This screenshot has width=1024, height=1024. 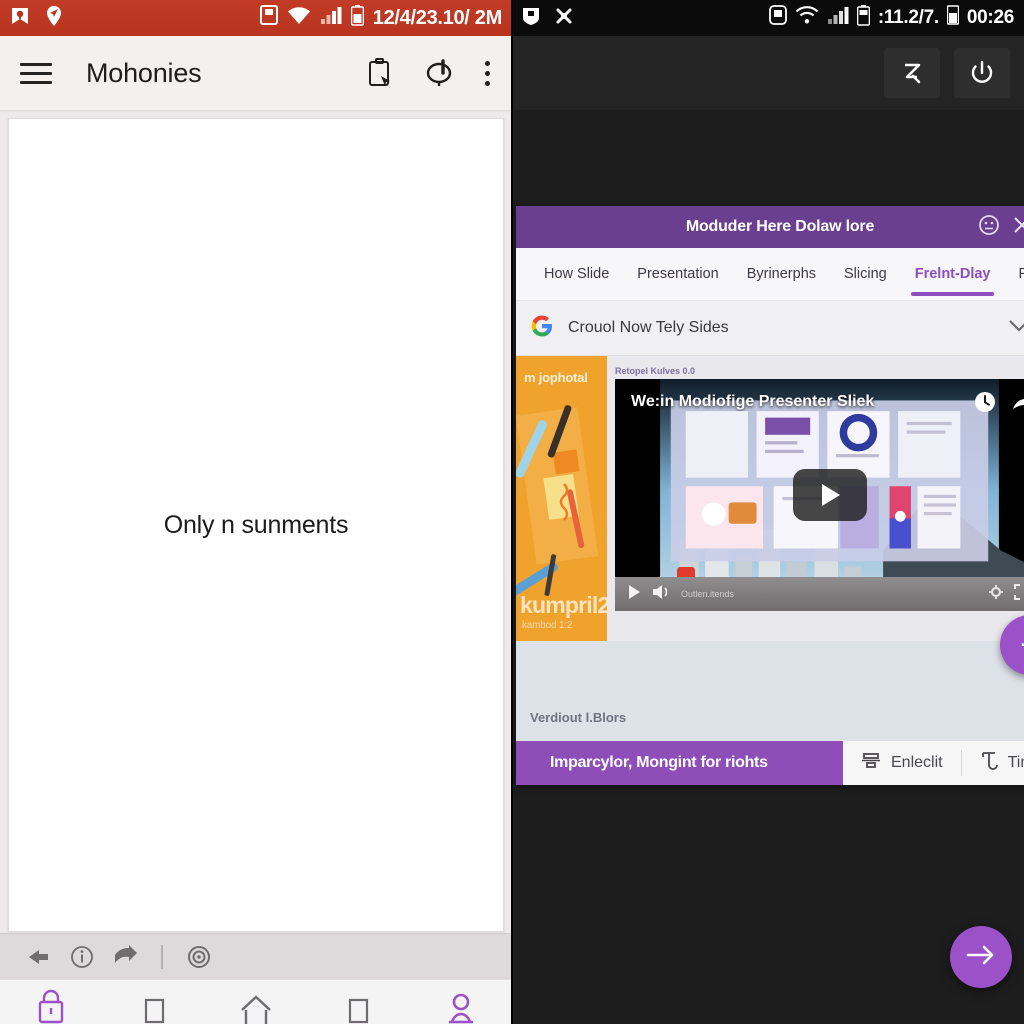 What do you see at coordinates (37, 18) in the screenshot?
I see `left-status-notification-icons` at bounding box center [37, 18].